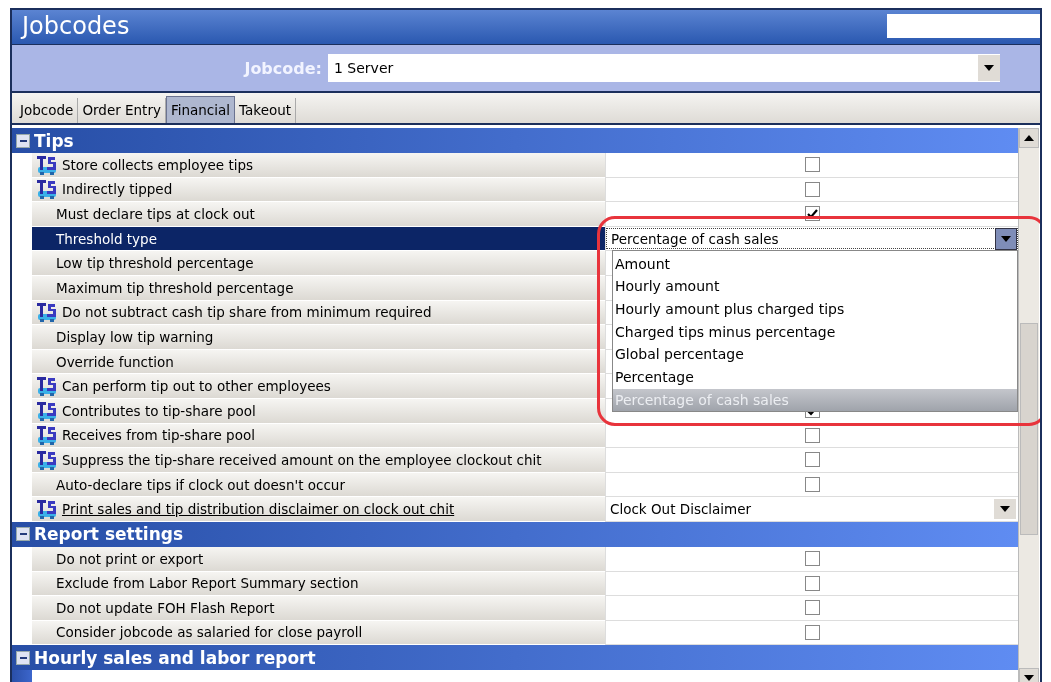 The image size is (1051, 682). Describe the element at coordinates (318, 584) in the screenshot. I see `setting-label-cell: Exclude from Labor Report Summary section` at that location.